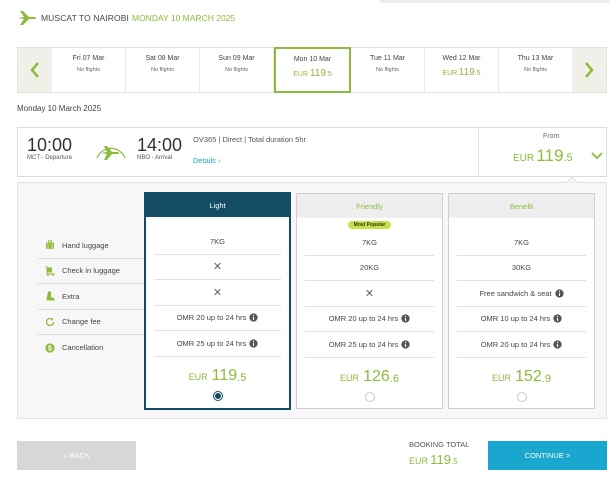 This screenshot has height=481, width=610. What do you see at coordinates (49, 148) in the screenshot?
I see `departure: 10:00 MCT - Departure` at bounding box center [49, 148].